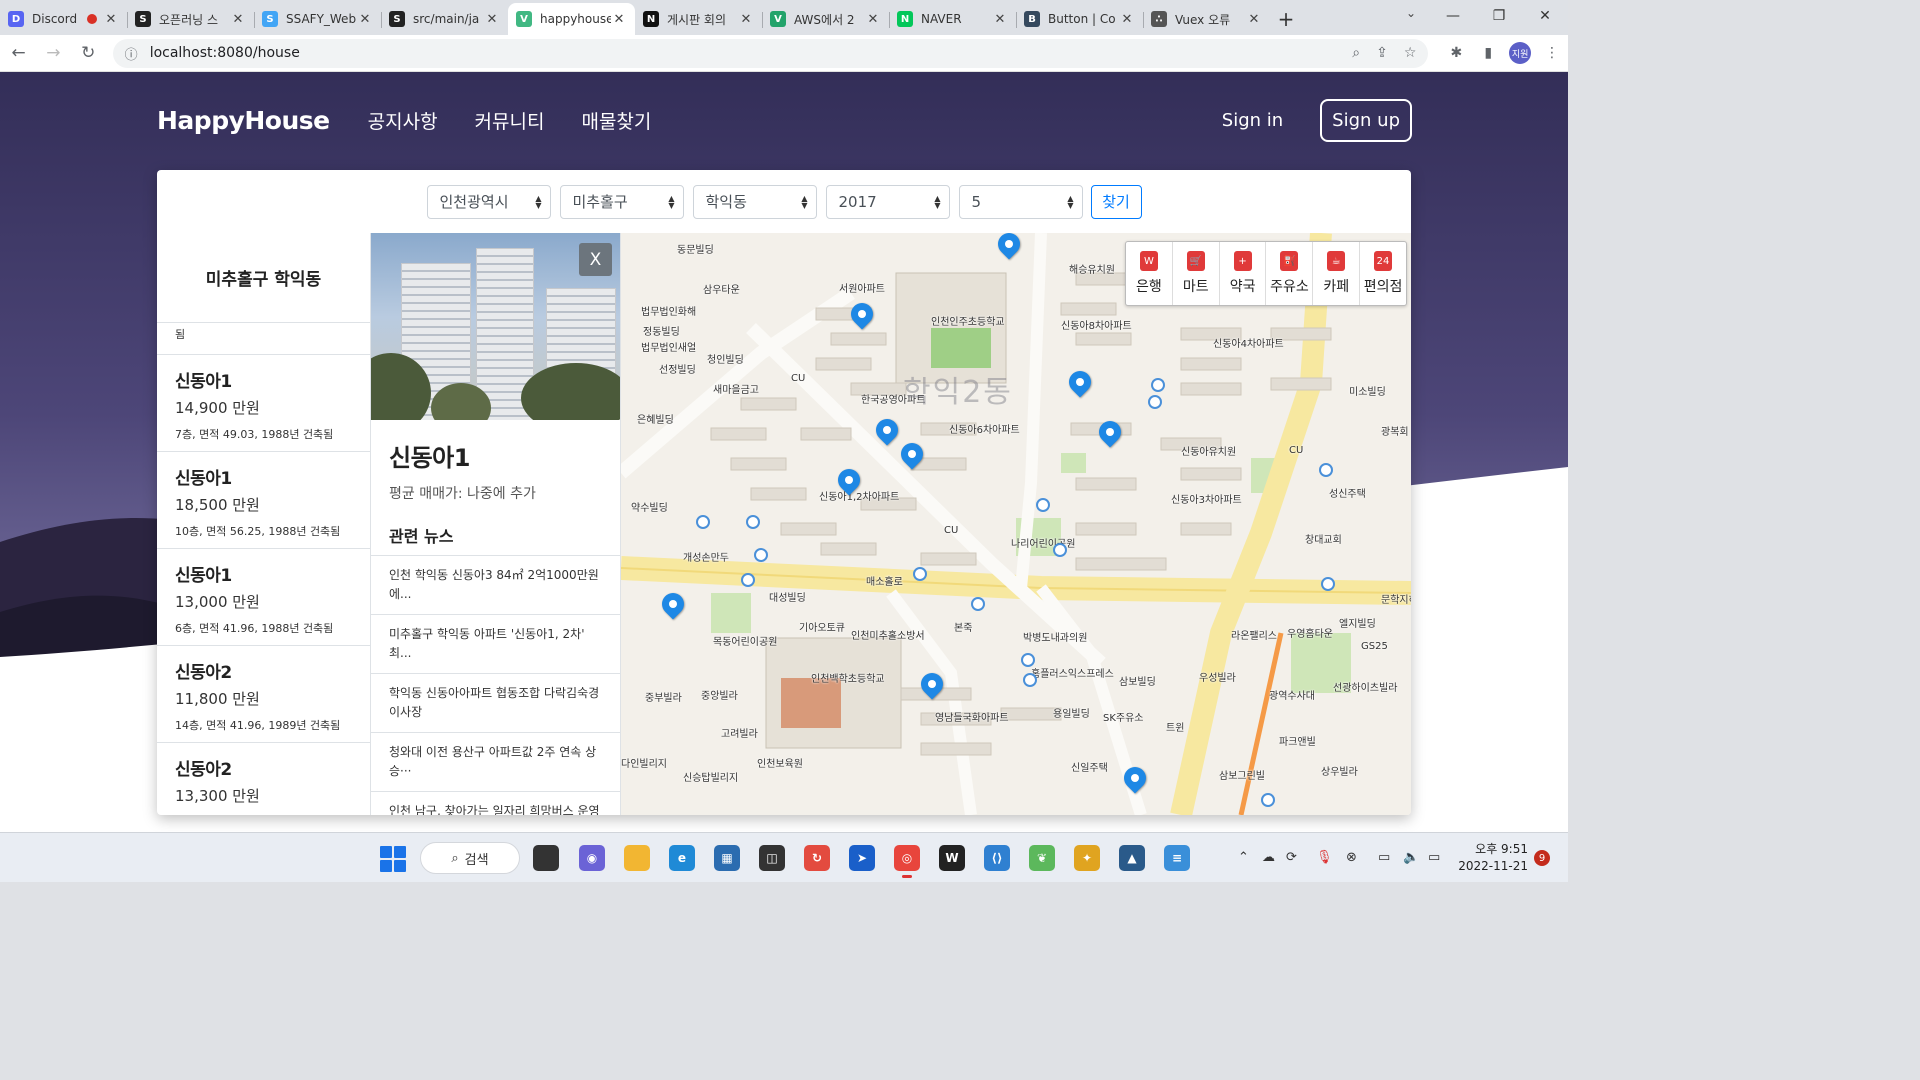 This screenshot has height=1080, width=1920. What do you see at coordinates (1248, 342) in the screenshot?
I see `map-place-label: 신동아4차아파트` at bounding box center [1248, 342].